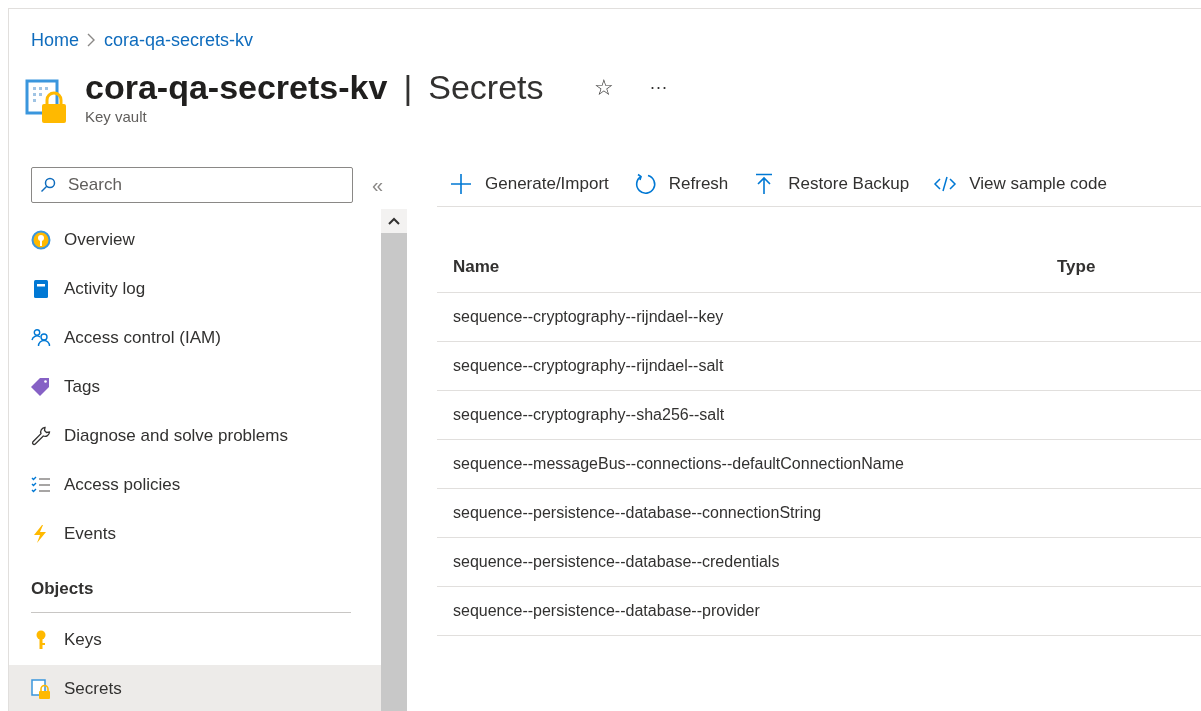  I want to click on table-cell-text: sequence--cryptography--sha256--salt, so click(589, 415).